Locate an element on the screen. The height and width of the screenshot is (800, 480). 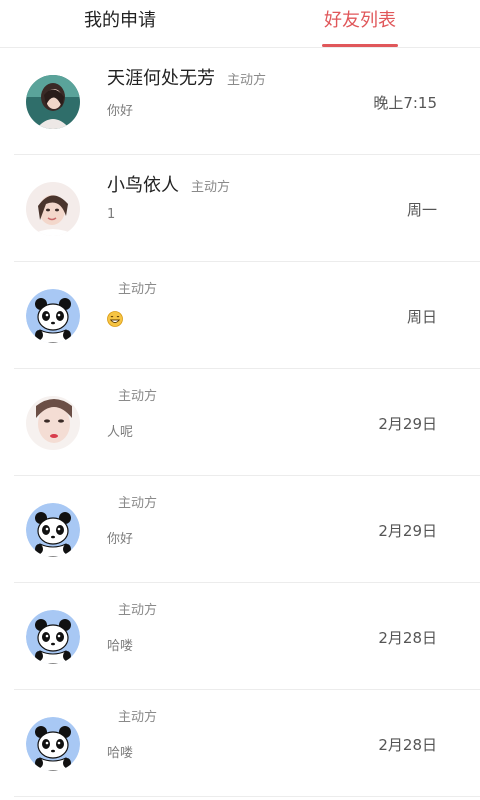
grin-emoji-icon is located at coordinates (115, 319).